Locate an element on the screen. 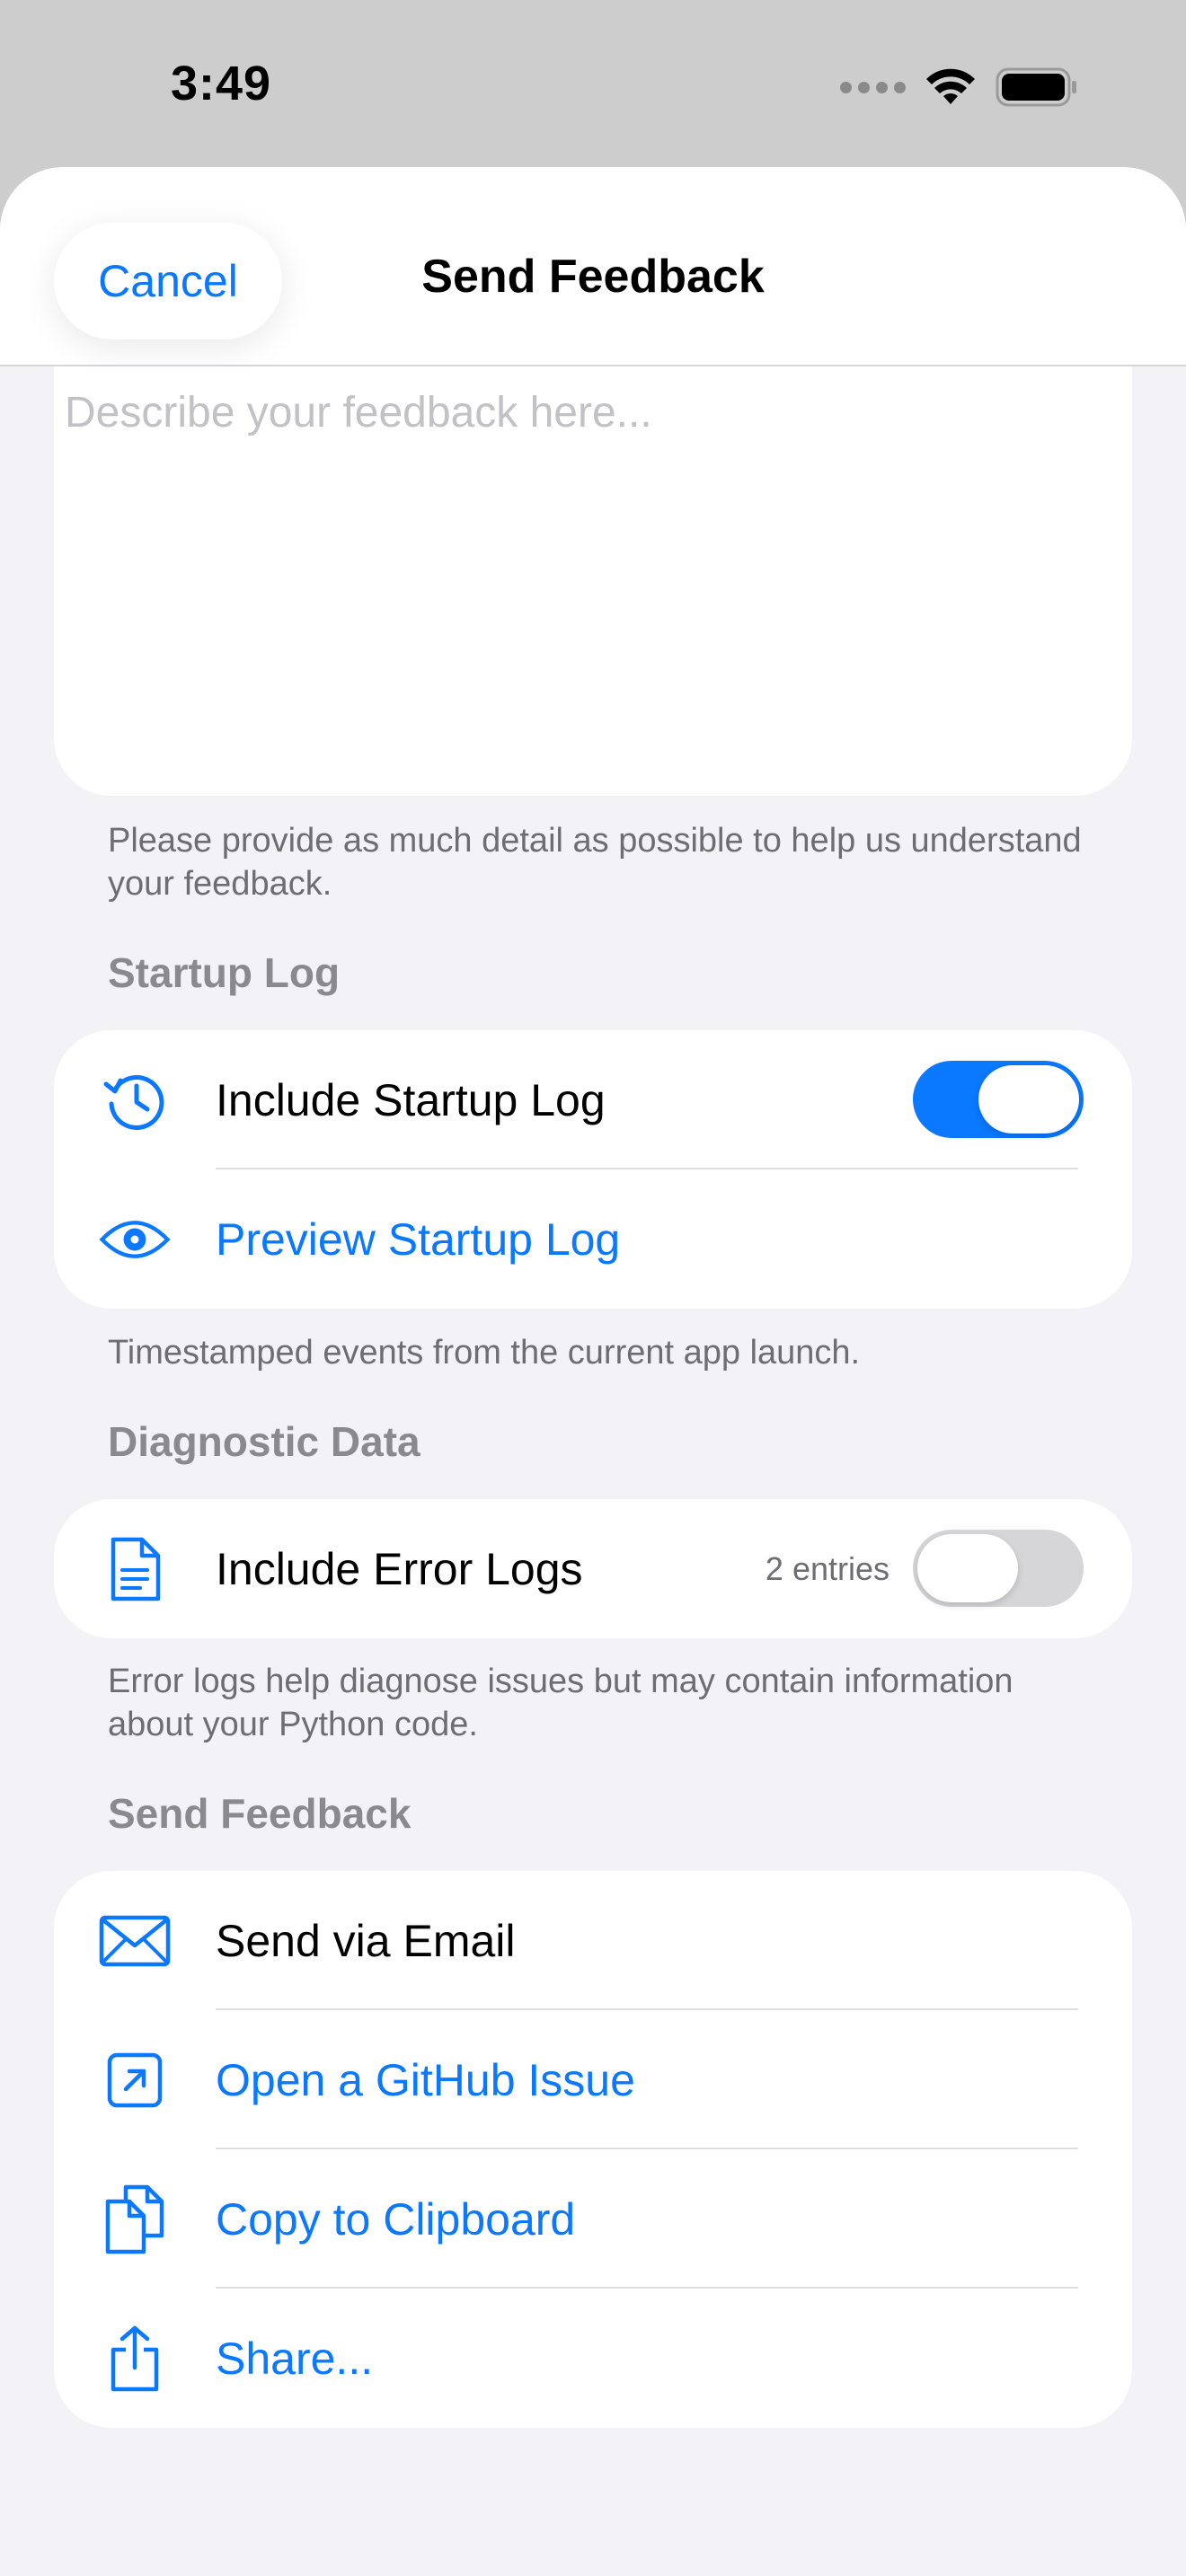  nav-bar: Cancel Send Feedback is located at coordinates (593, 266).